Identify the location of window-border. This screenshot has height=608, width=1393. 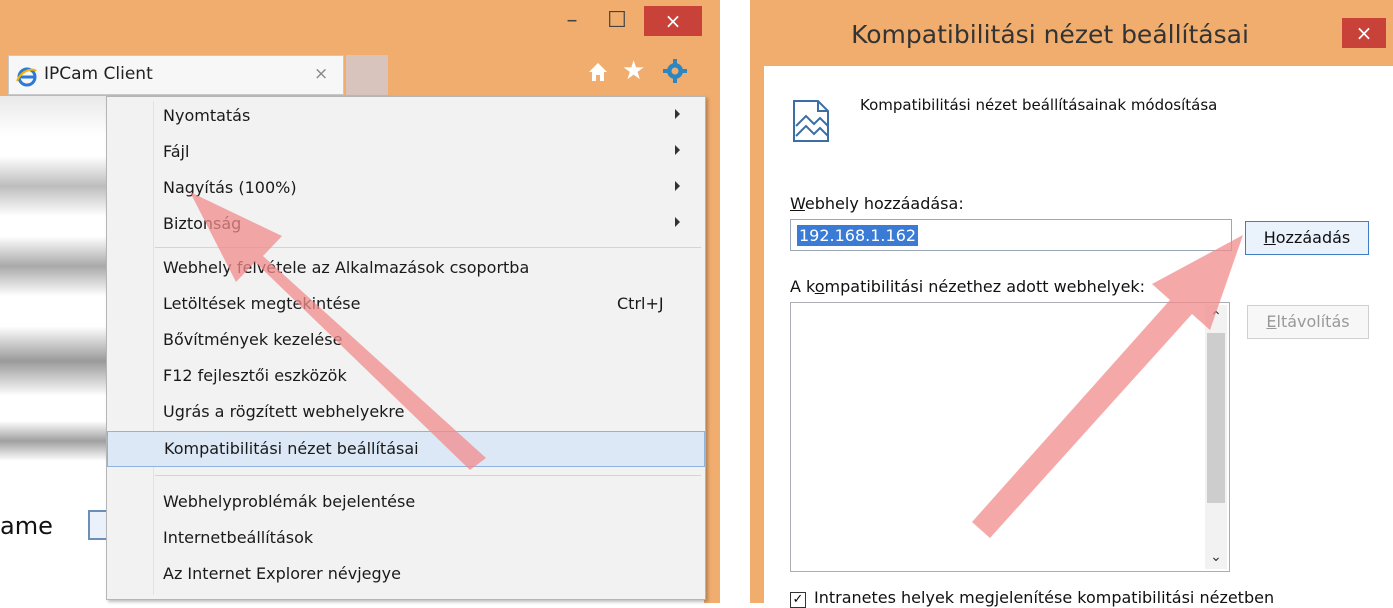
(712, 301).